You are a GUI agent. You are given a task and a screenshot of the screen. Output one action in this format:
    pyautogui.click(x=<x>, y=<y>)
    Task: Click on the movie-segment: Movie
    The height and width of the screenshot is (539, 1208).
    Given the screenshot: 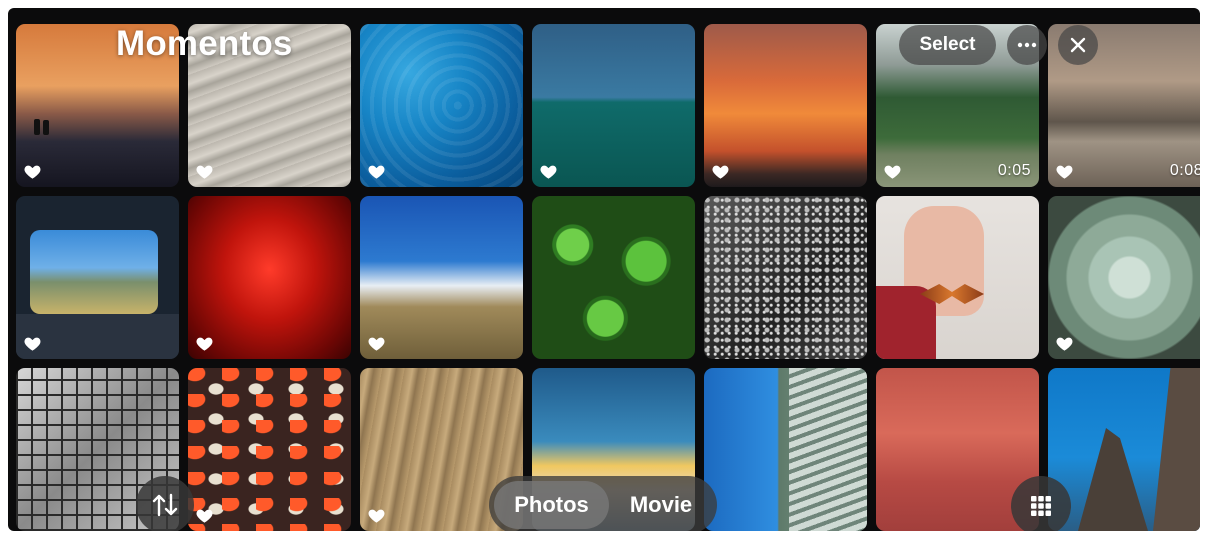 What is the action you would take?
    pyautogui.click(x=661, y=505)
    